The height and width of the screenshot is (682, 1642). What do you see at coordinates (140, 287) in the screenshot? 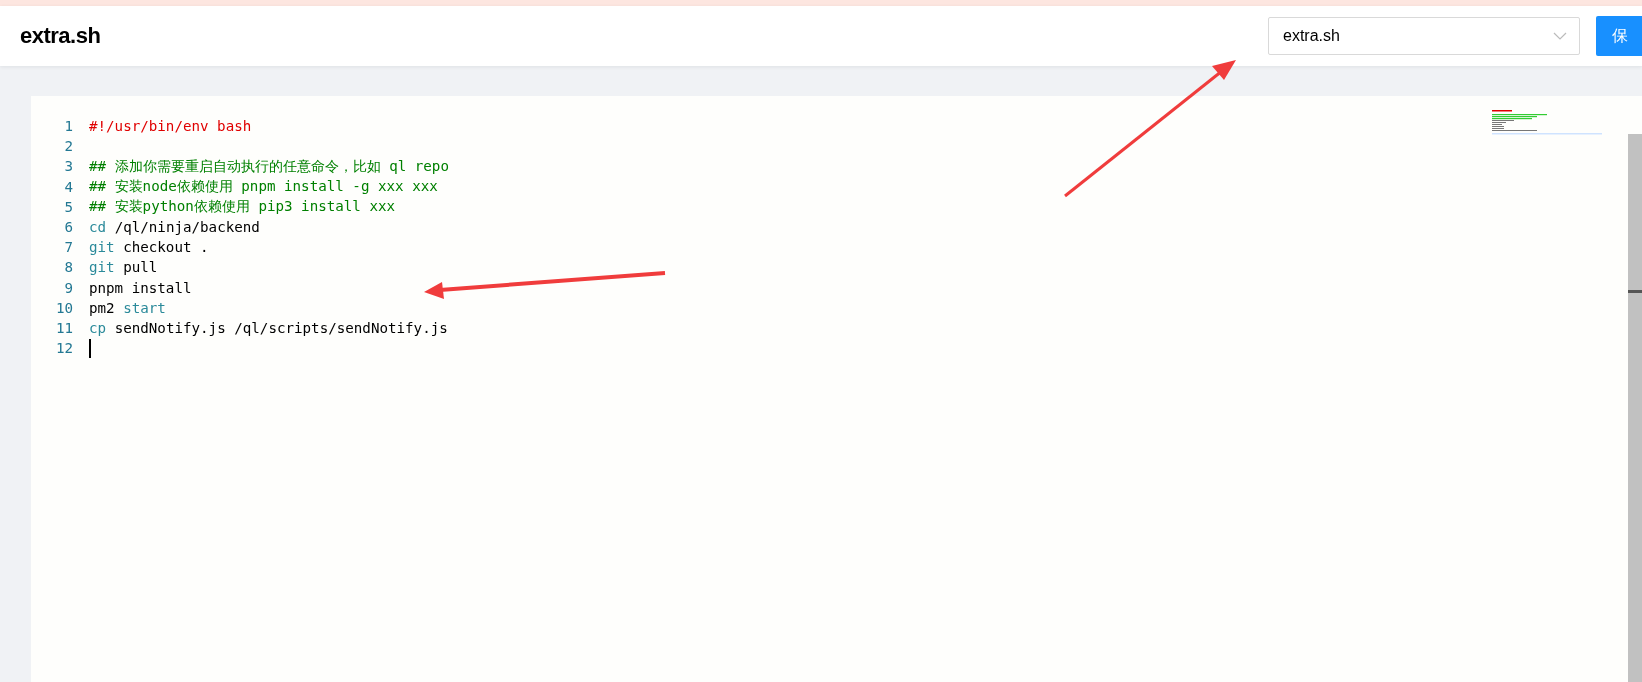
I see `code-line: pnpm install` at bounding box center [140, 287].